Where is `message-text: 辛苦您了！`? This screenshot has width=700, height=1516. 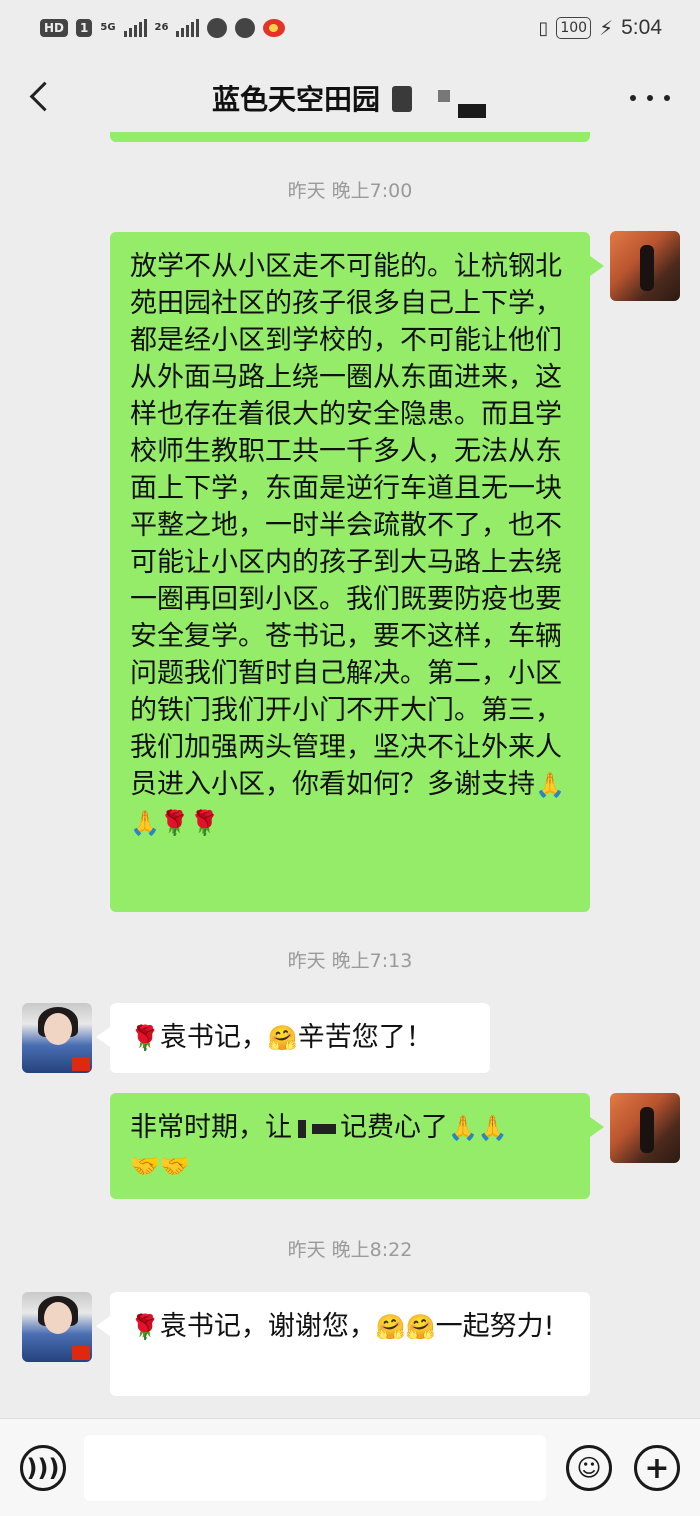 message-text: 辛苦您了！ is located at coordinates (365, 1037).